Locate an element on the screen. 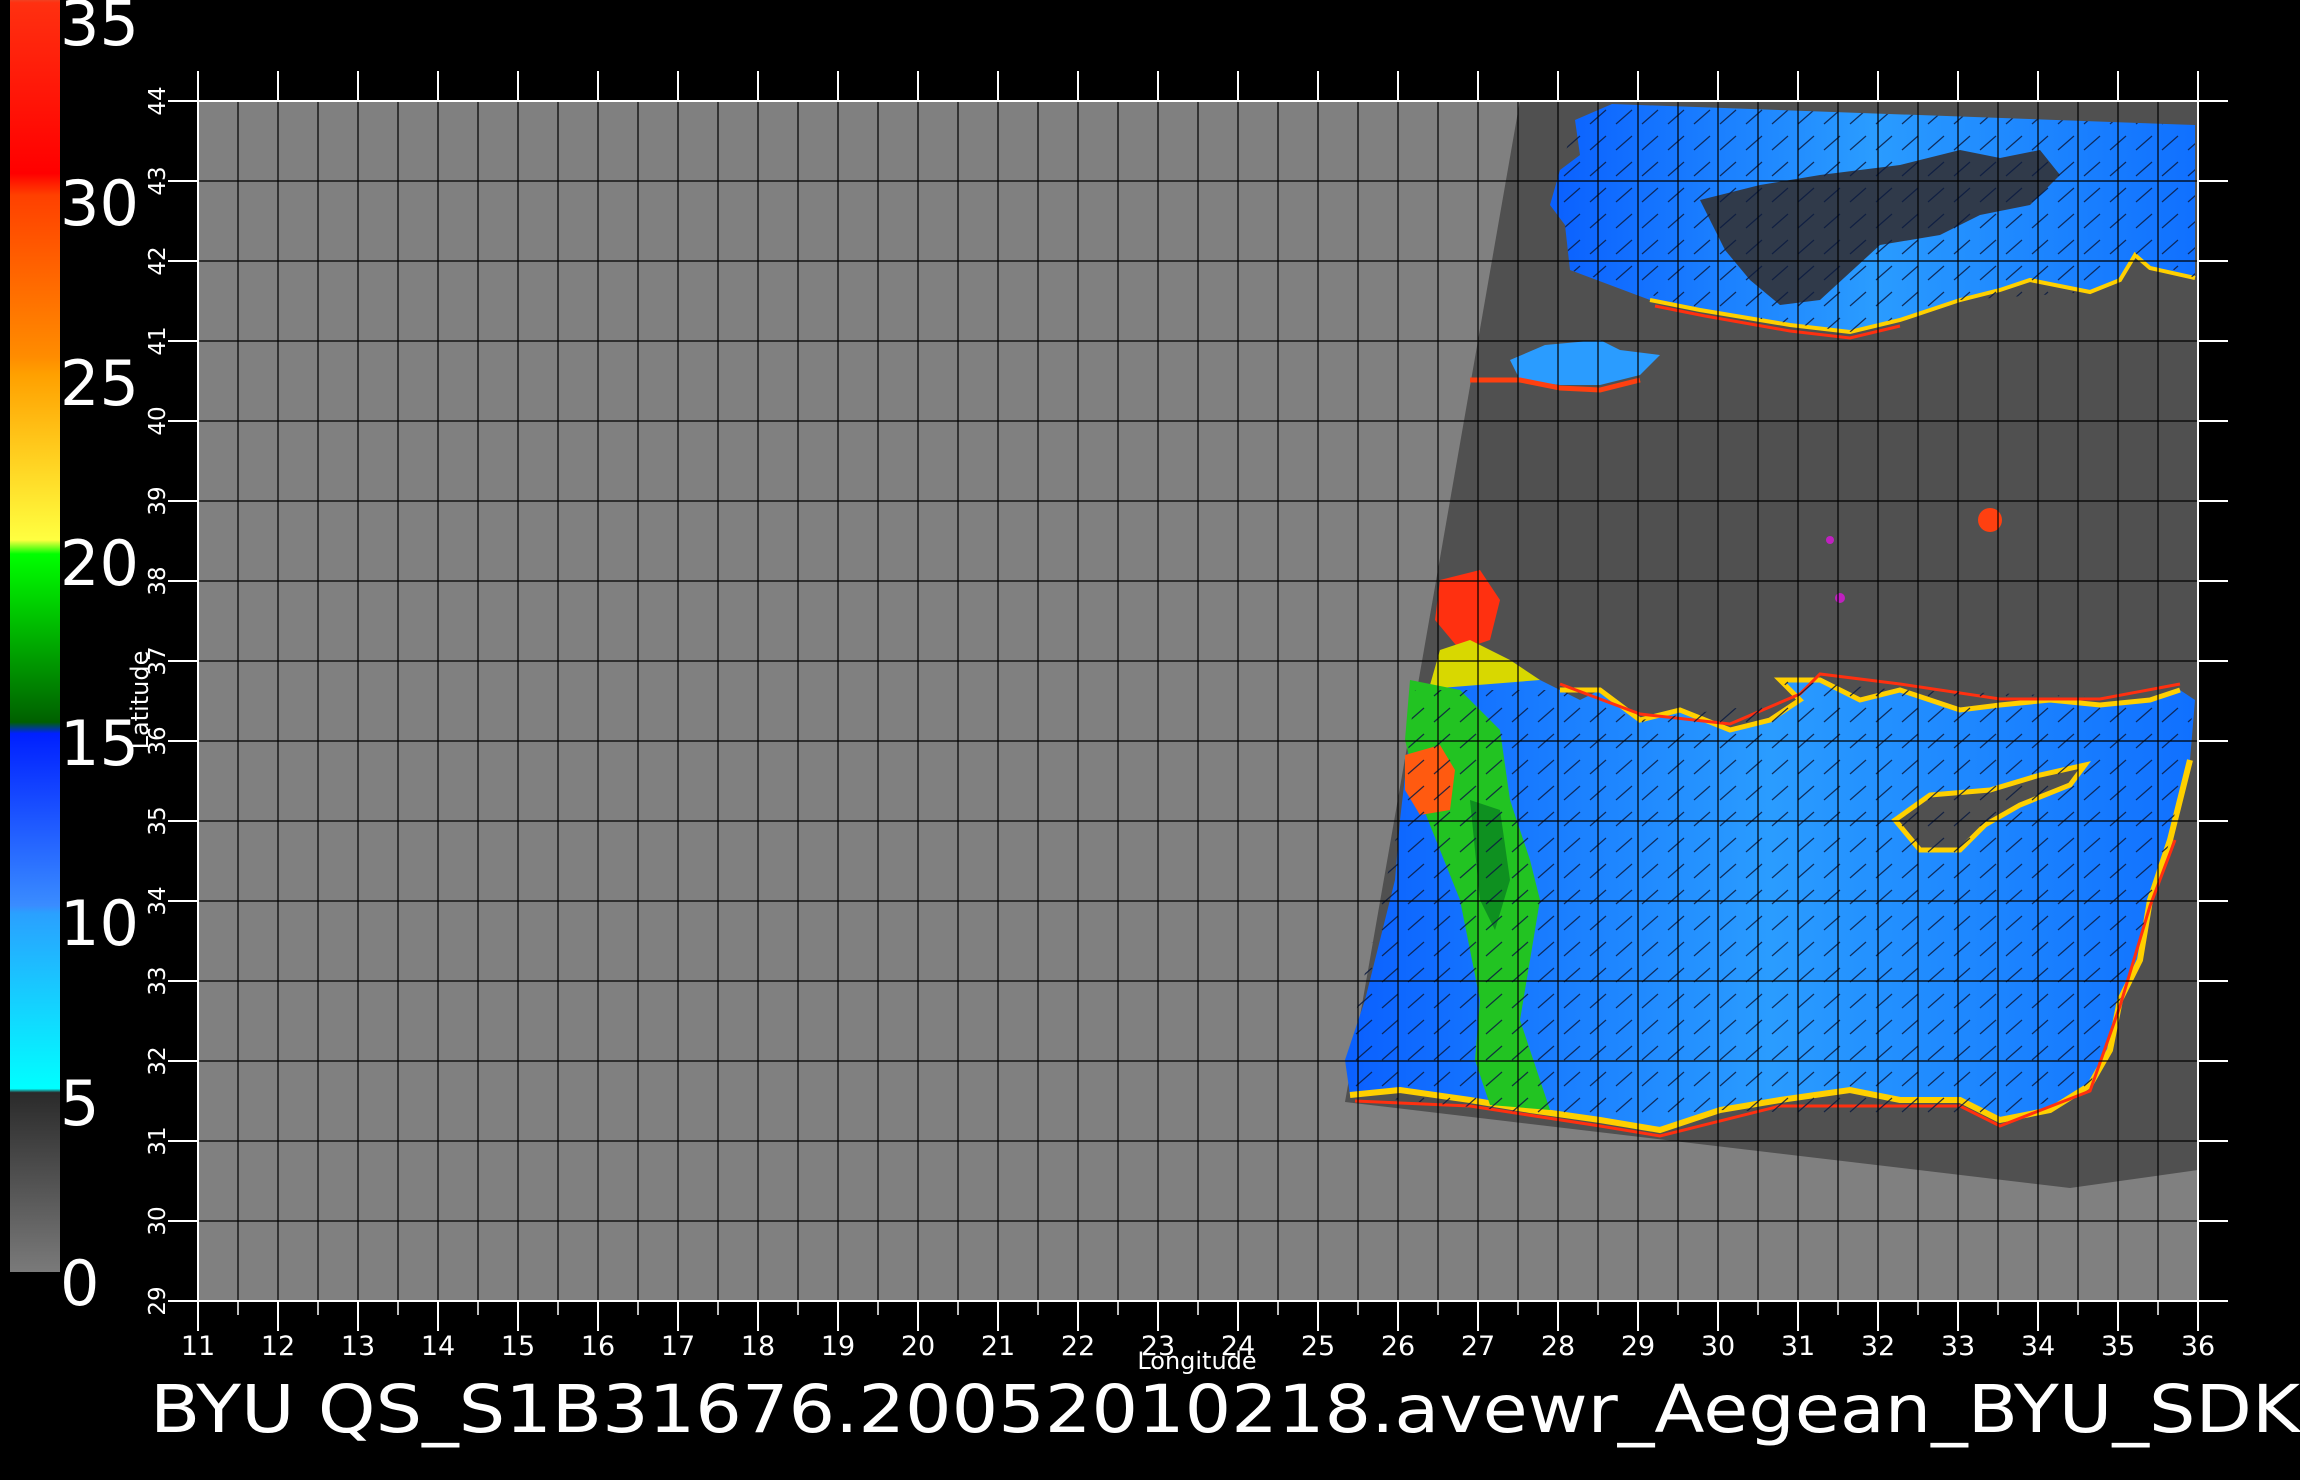 Image resolution: width=2300 pixels, height=1480 pixels. y-tick-label: 29 is located at coordinates (158, 1300).